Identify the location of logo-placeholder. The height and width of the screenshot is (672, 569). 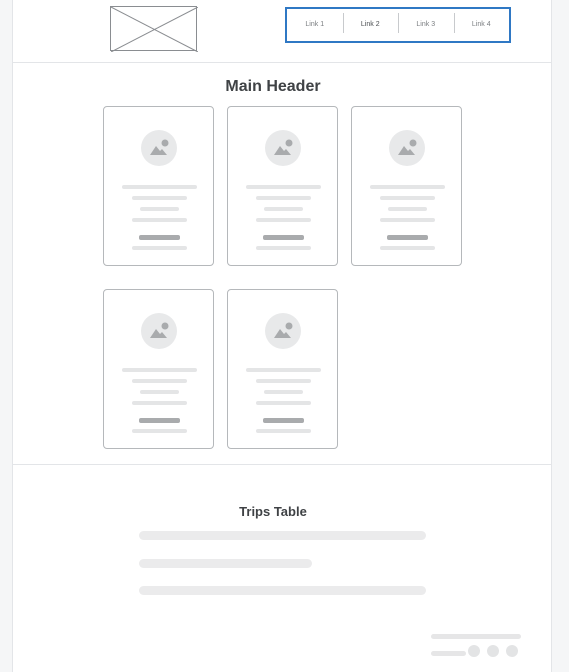
(154, 29).